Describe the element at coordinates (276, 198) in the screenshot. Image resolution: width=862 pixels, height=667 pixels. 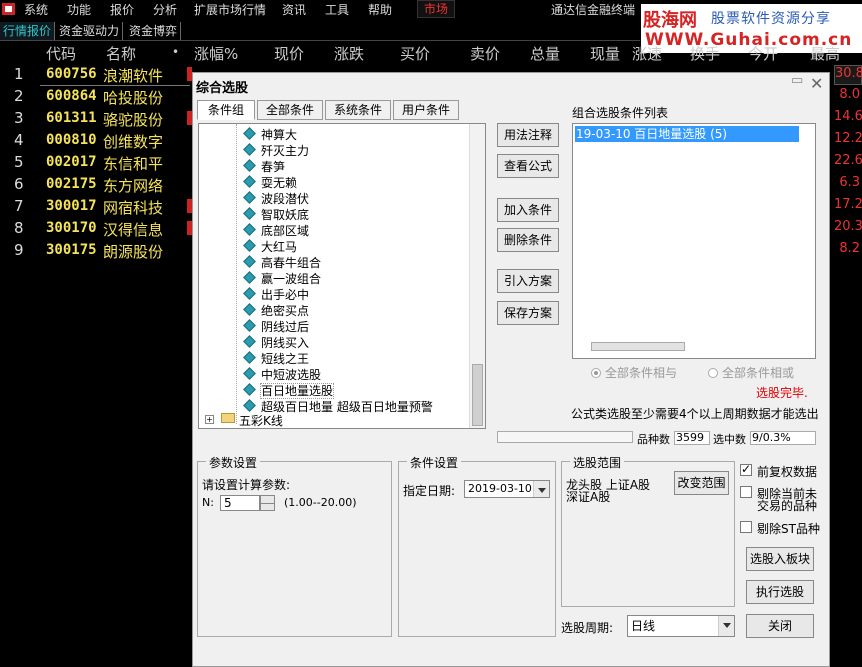
I see `tree-item: 波段潜伏` at that location.